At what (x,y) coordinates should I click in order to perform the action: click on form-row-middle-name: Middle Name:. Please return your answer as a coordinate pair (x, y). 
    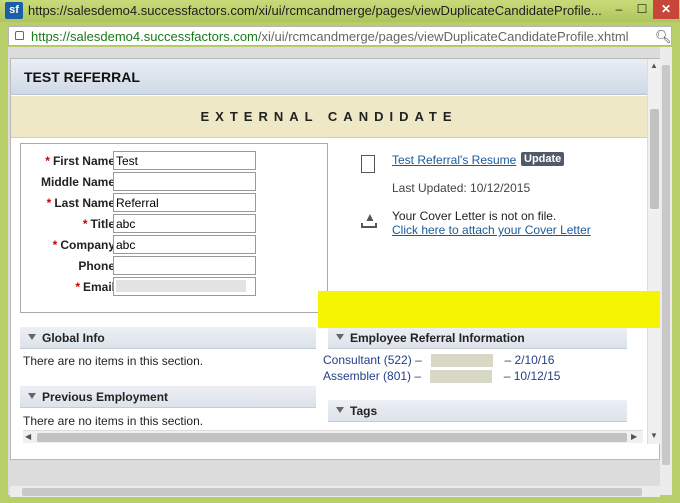
    Looking at the image, I should click on (175, 182).